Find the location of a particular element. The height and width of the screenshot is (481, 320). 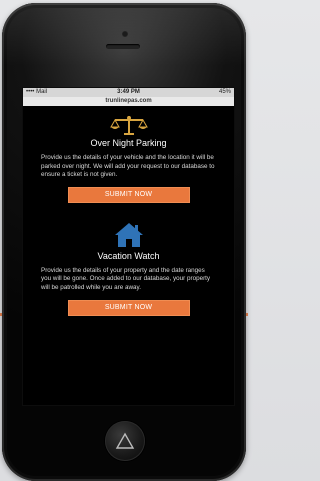

url-text: trunlinepas.com is located at coordinates (128, 101).